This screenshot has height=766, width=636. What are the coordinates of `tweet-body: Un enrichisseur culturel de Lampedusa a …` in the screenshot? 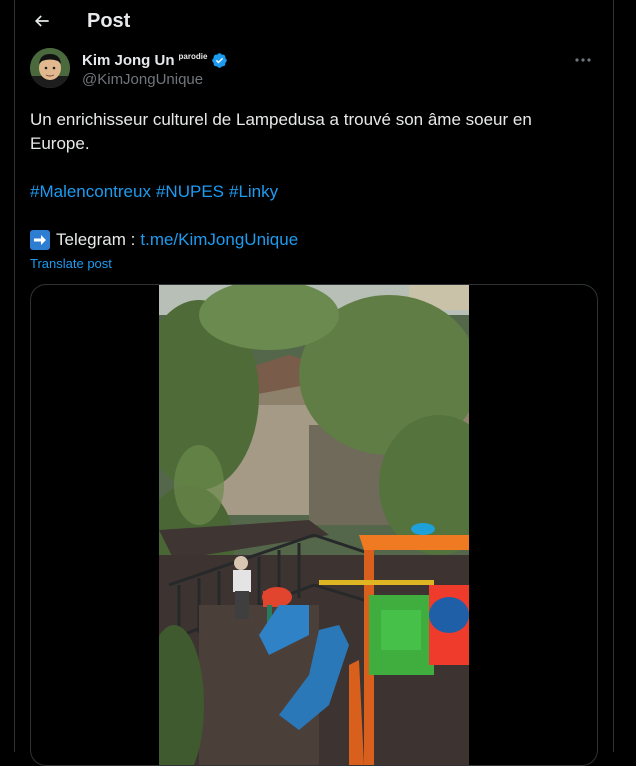 It's located at (281, 131).